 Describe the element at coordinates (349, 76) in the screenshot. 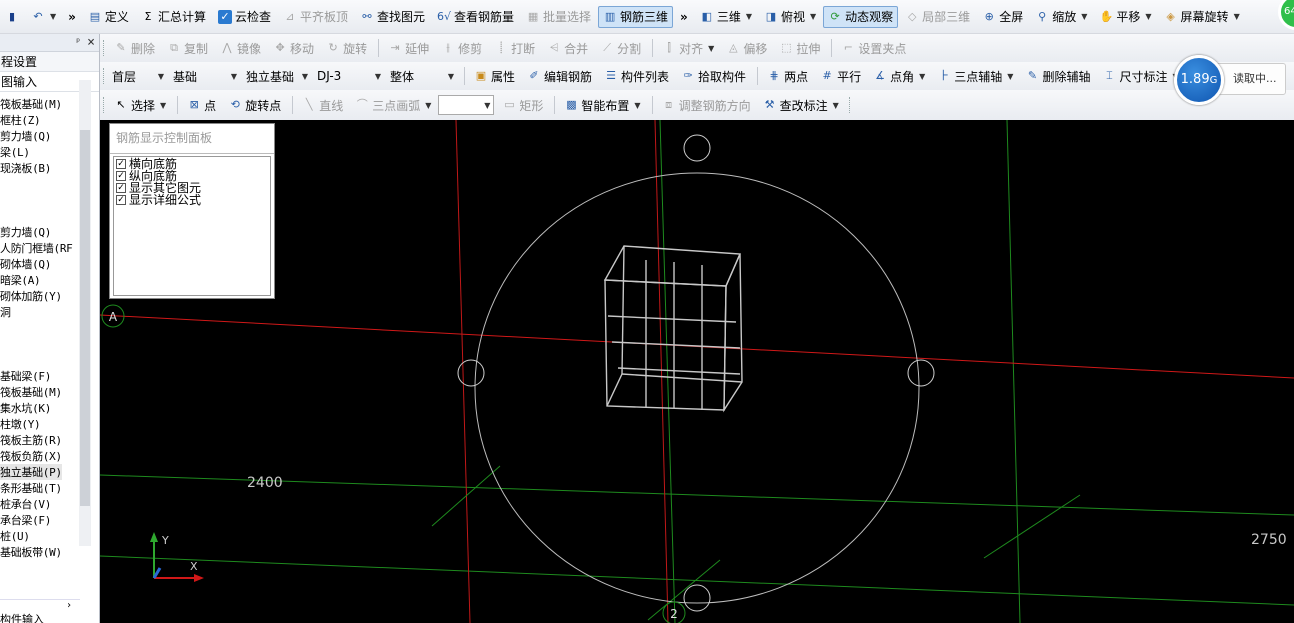

I see `component-select: DJ-3 ▼` at that location.